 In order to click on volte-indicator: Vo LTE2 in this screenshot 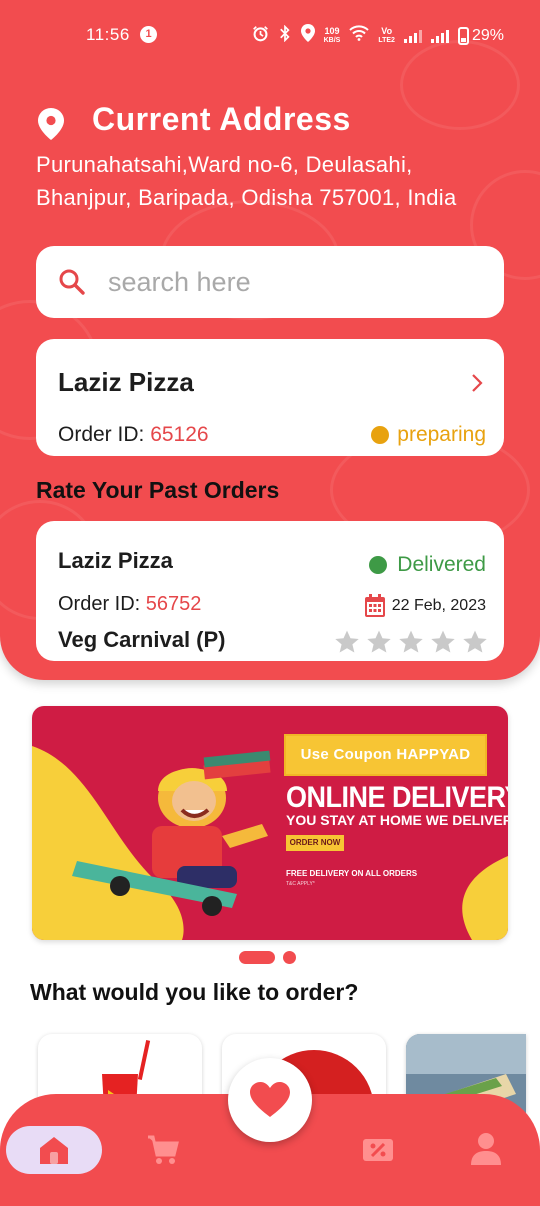, I will do `click(386, 34)`.